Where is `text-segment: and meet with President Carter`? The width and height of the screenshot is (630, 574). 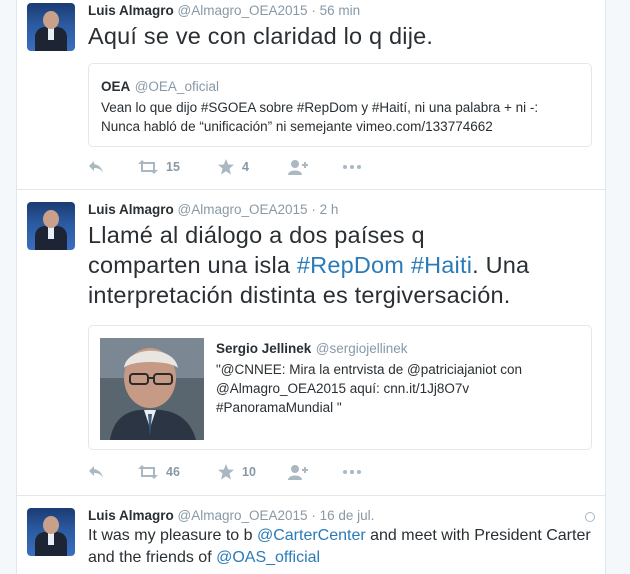
text-segment: and meet with President Carter is located at coordinates (478, 535).